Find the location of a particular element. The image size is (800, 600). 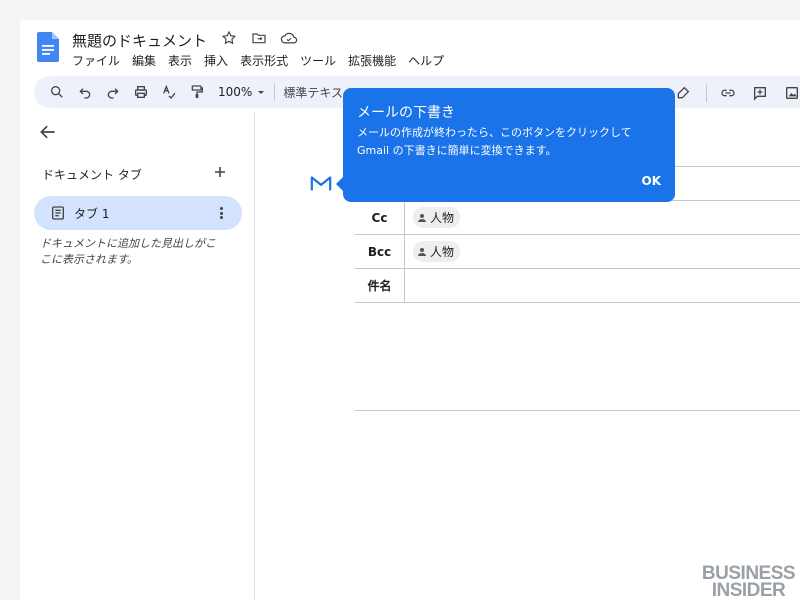

sidebar-tab-1: タブ 1 is located at coordinates (138, 213).